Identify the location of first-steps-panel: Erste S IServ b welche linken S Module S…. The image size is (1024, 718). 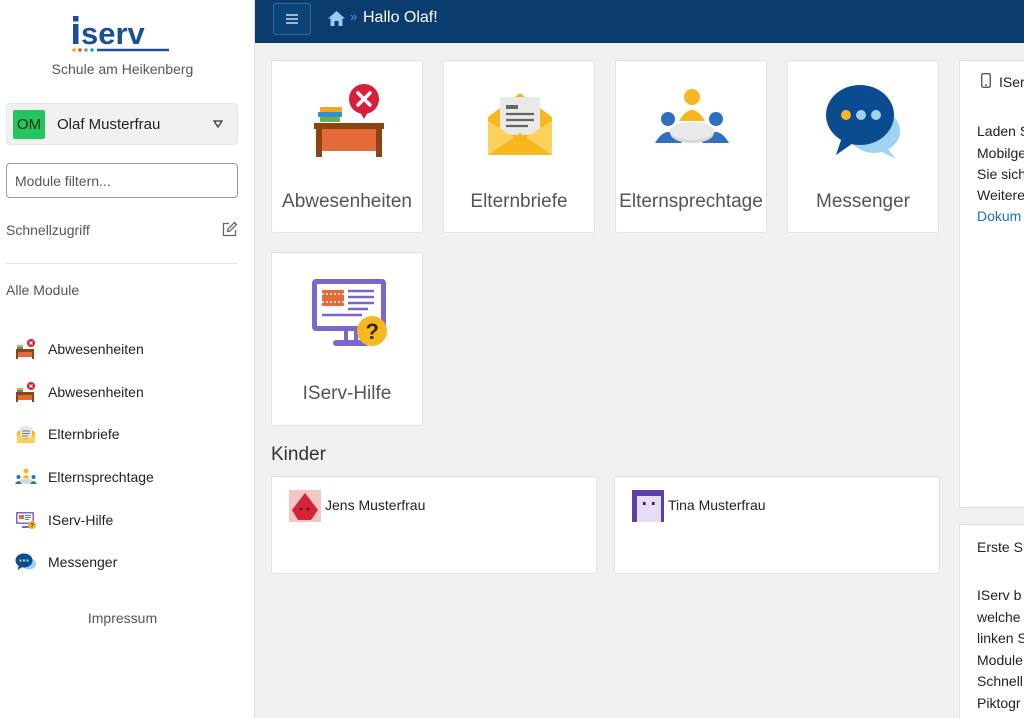
(991, 621).